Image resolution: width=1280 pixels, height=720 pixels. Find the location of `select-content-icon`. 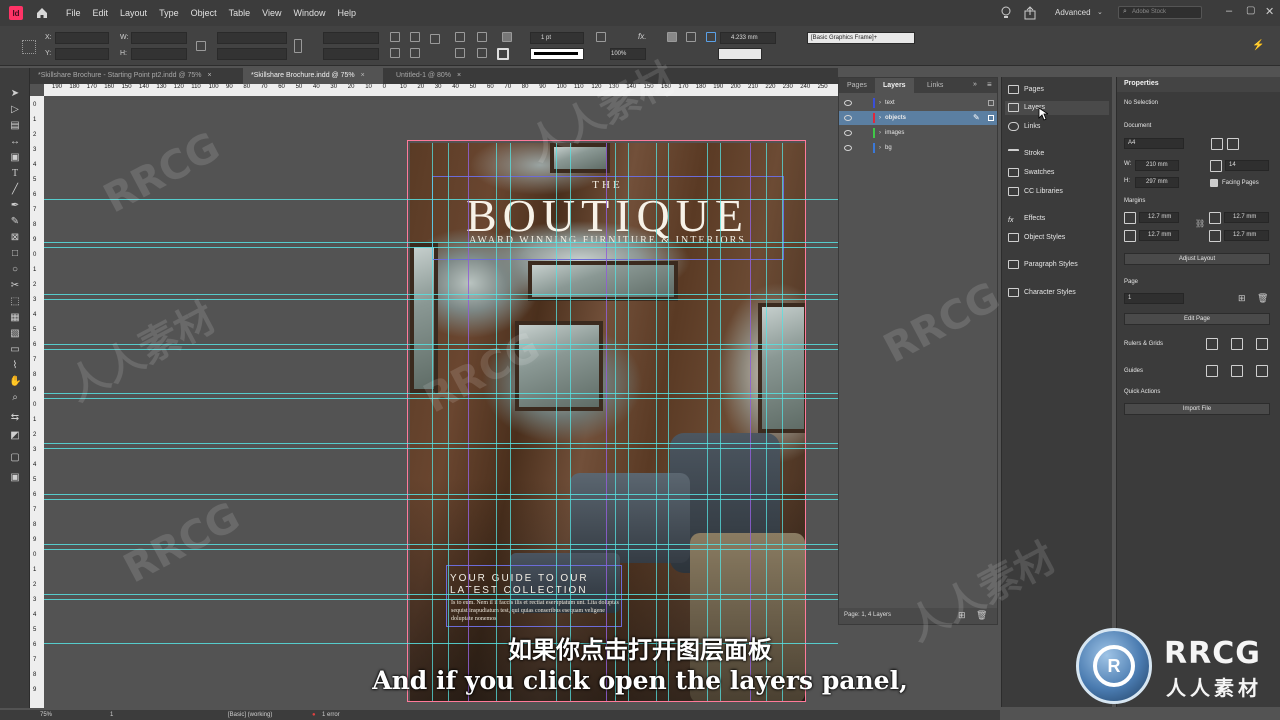

select-content-icon is located at coordinates (460, 53).